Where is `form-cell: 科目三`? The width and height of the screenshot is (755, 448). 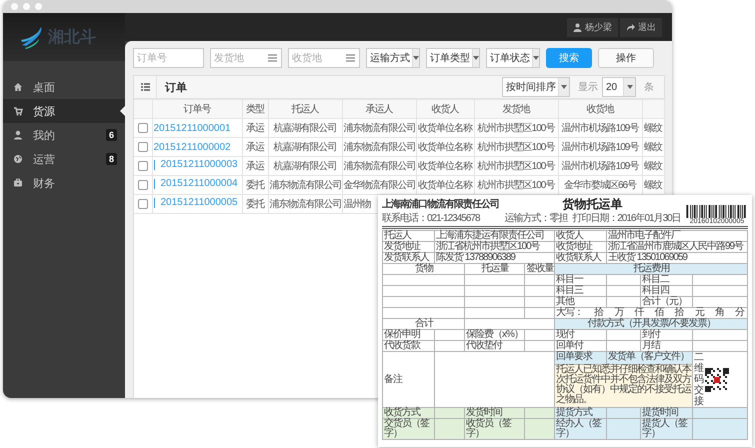 form-cell: 科目三 is located at coordinates (581, 291).